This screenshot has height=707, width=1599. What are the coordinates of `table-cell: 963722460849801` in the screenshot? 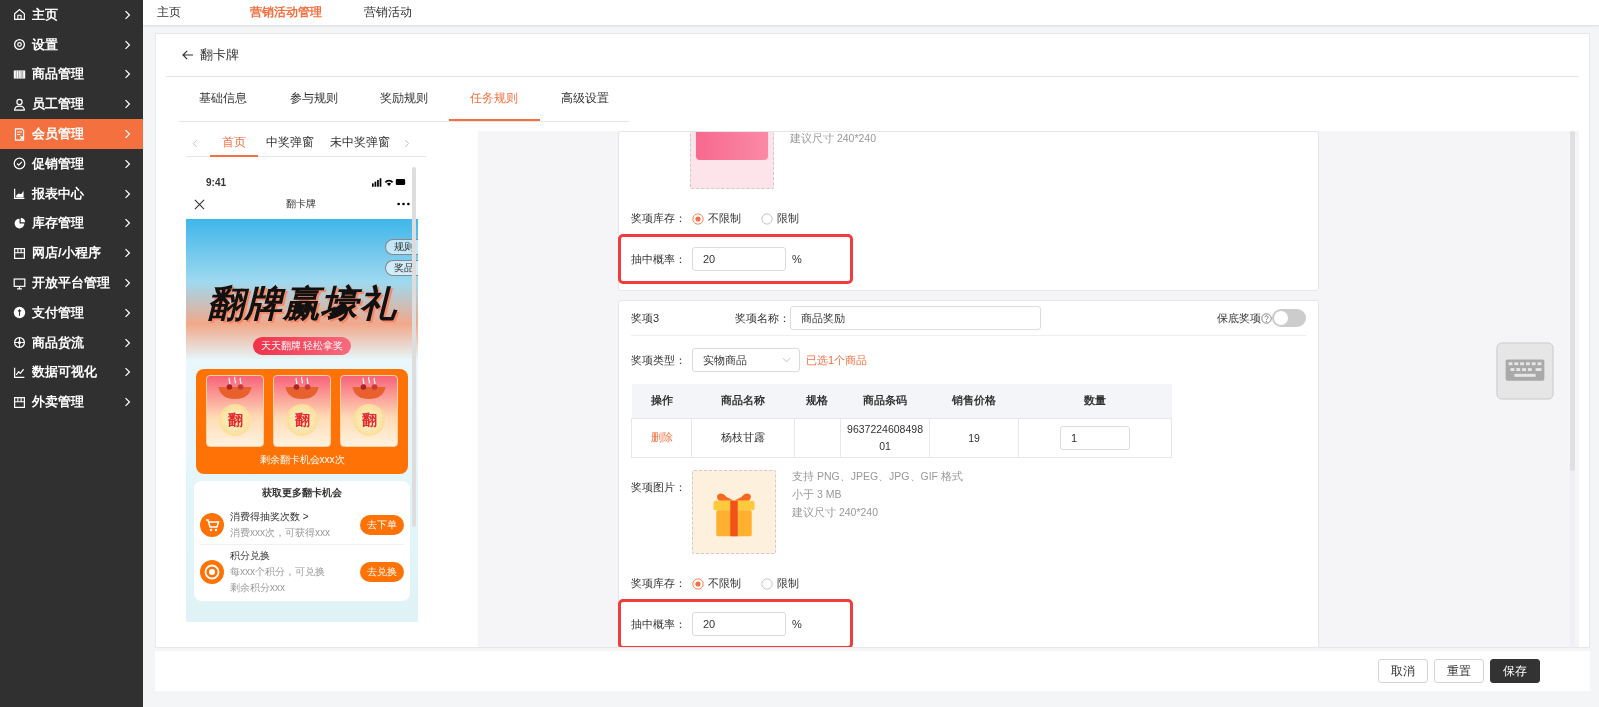 It's located at (885, 437).